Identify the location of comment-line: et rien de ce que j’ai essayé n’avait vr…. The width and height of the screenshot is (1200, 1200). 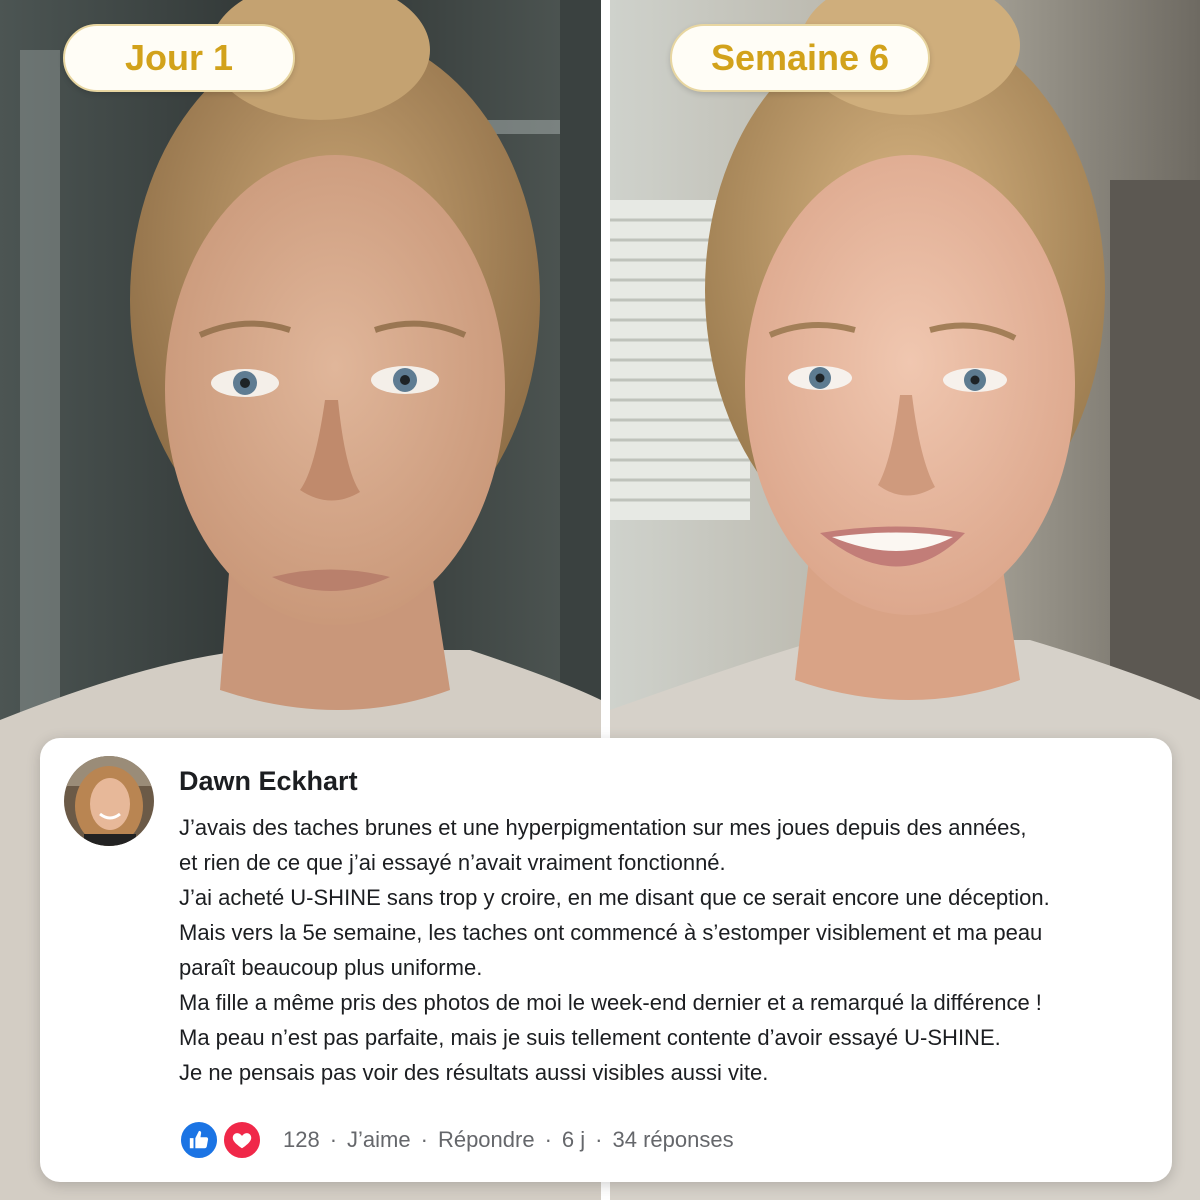
(452, 862).